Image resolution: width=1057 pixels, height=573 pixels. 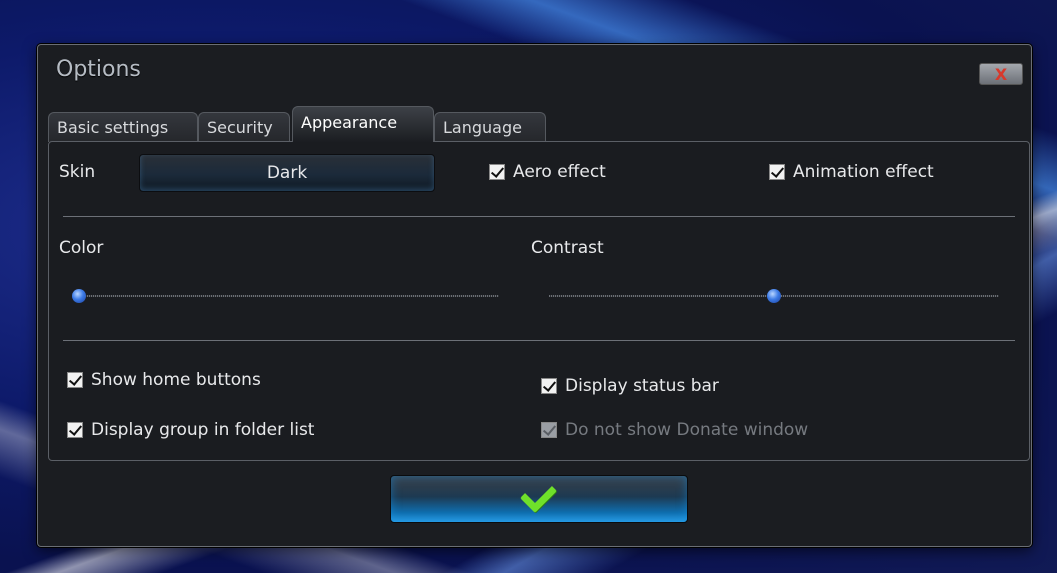 I want to click on display-group-in-folder-list-label: Display group in folder list, so click(x=203, y=430).